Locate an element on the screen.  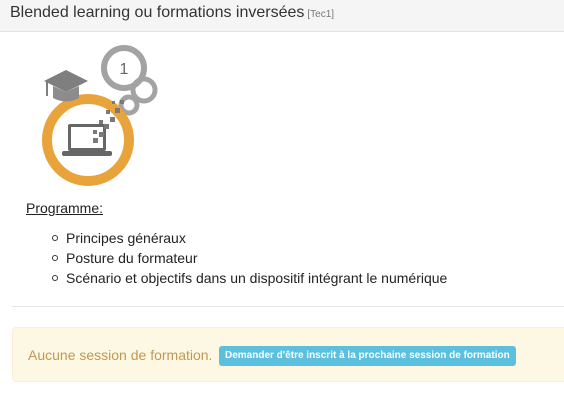
course-title: Blended learning ou formations inversées is located at coordinates (157, 12).